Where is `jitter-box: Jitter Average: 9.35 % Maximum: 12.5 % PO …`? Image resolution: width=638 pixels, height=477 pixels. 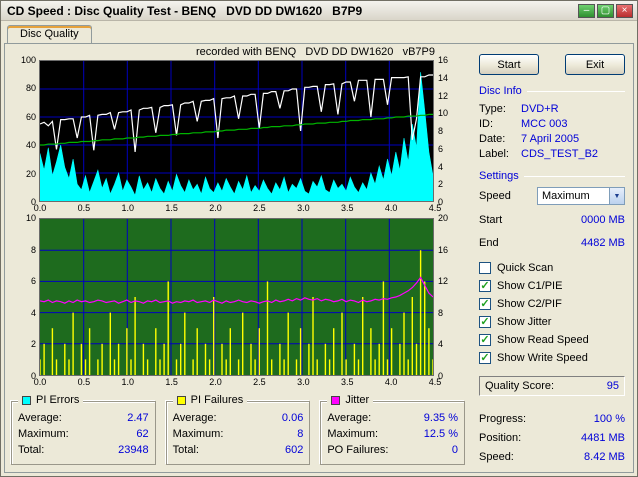 jitter-box: Jitter Average: 9.35 % Maximum: 12.5 % PO … is located at coordinates (393, 429).